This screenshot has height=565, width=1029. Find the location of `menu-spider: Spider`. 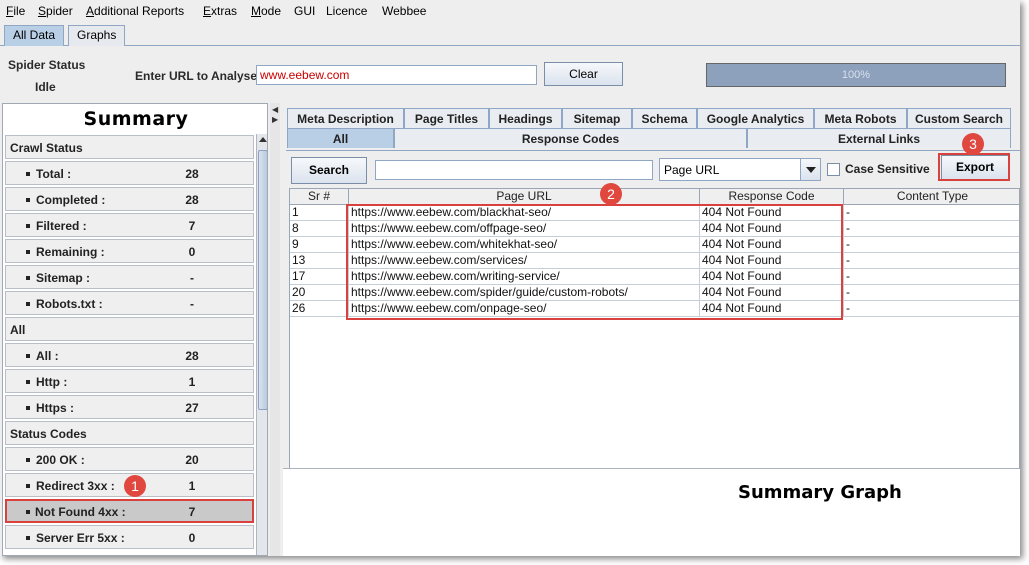

menu-spider: Spider is located at coordinates (55, 11).